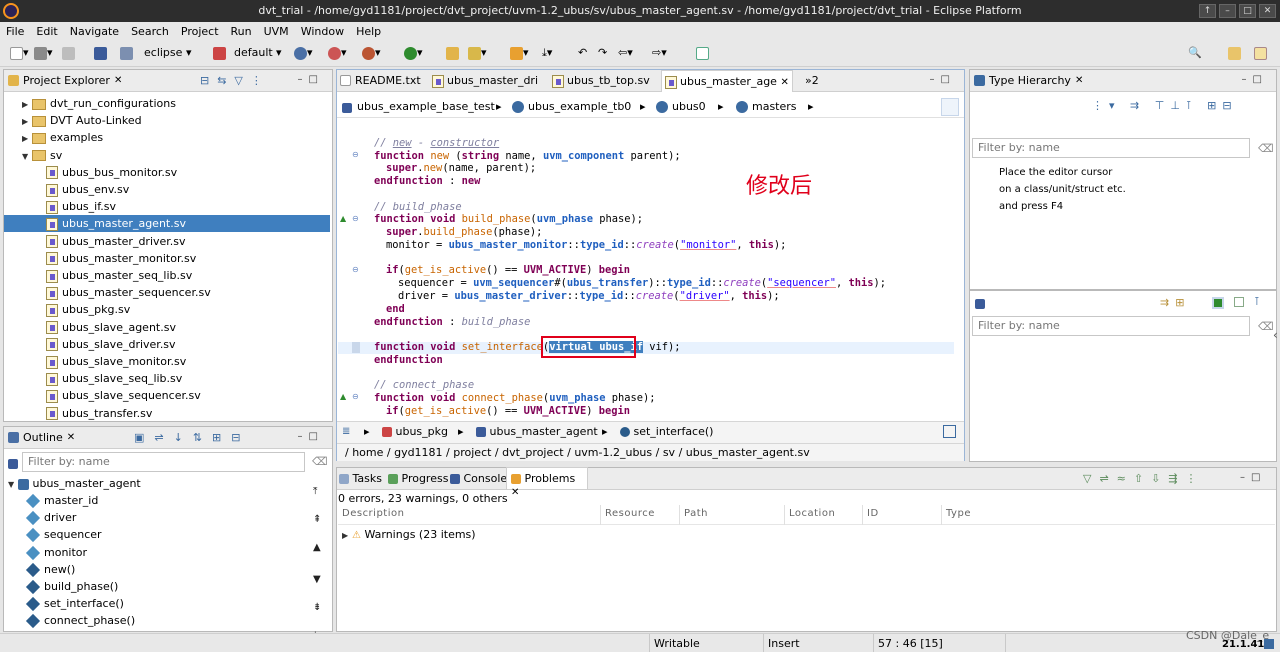  What do you see at coordinates (19, 53) in the screenshot?
I see `new-icon: ▾` at bounding box center [19, 53].